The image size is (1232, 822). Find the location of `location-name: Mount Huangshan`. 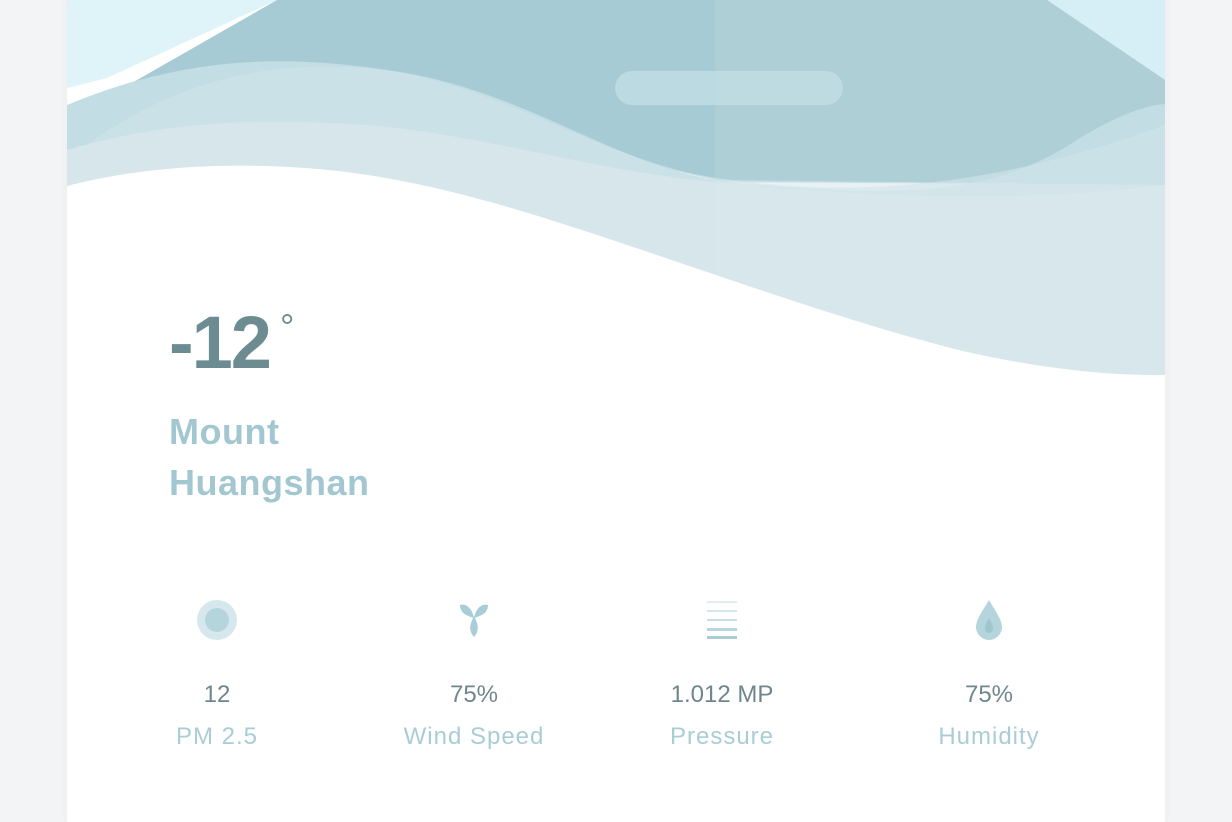

location-name: Mount Huangshan is located at coordinates (269, 457).